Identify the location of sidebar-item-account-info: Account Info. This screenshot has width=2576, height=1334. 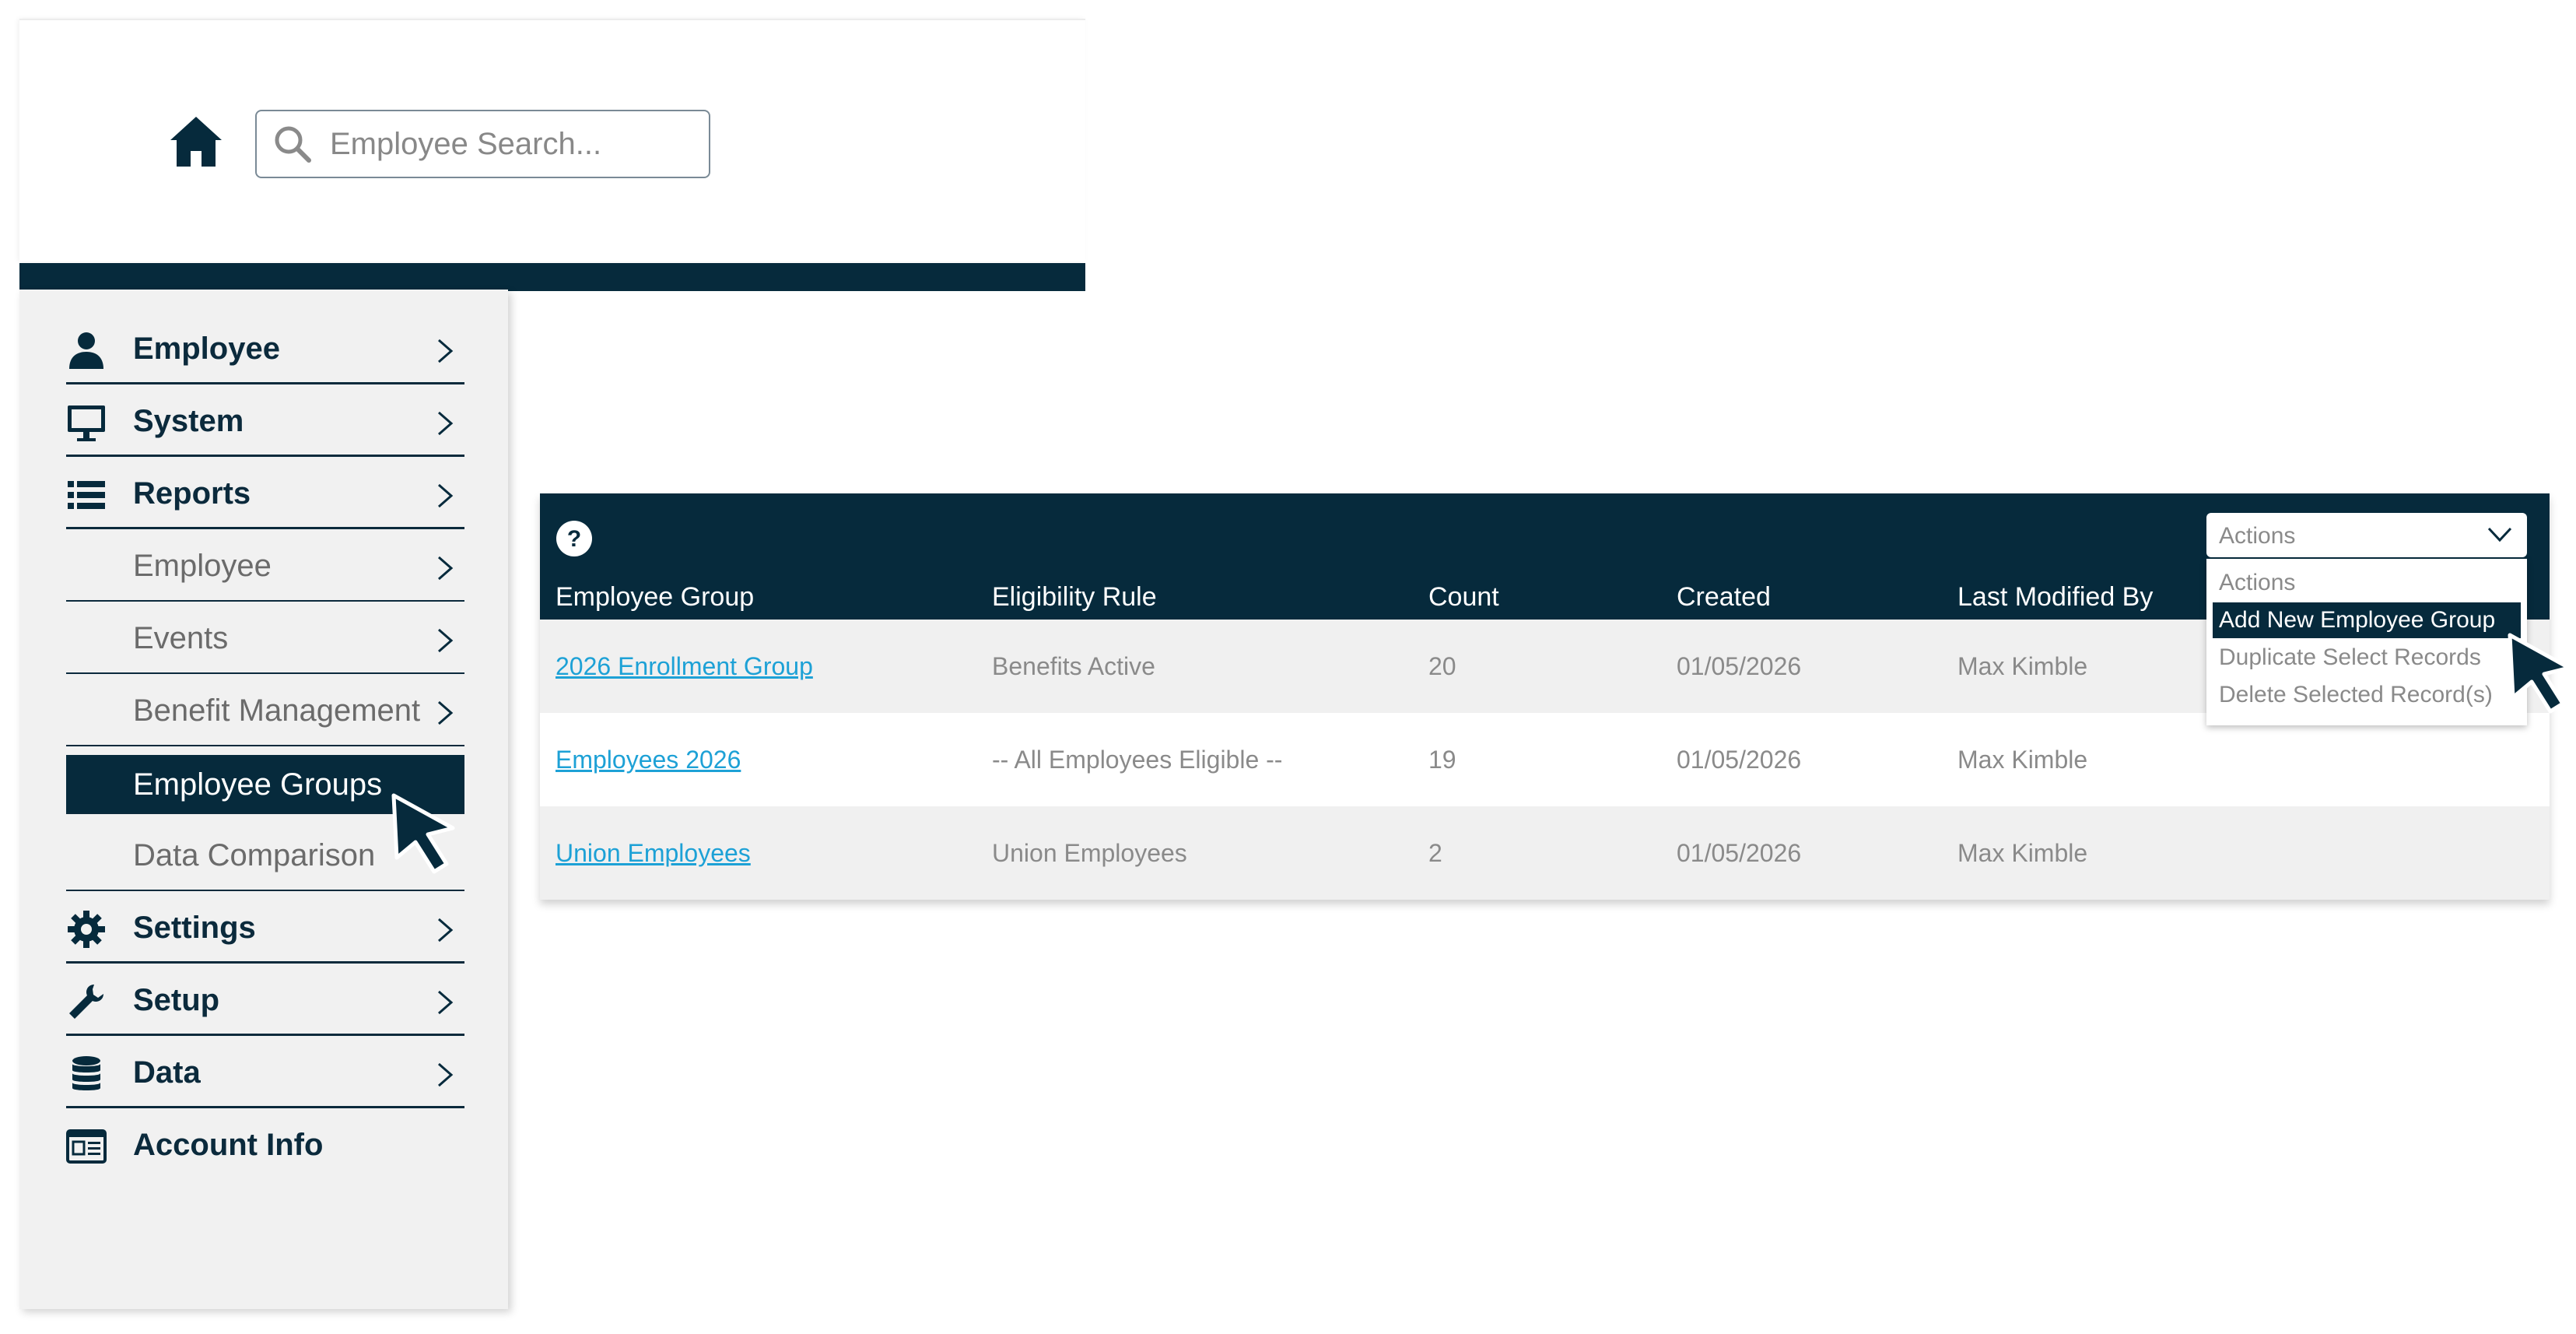
(265, 1145).